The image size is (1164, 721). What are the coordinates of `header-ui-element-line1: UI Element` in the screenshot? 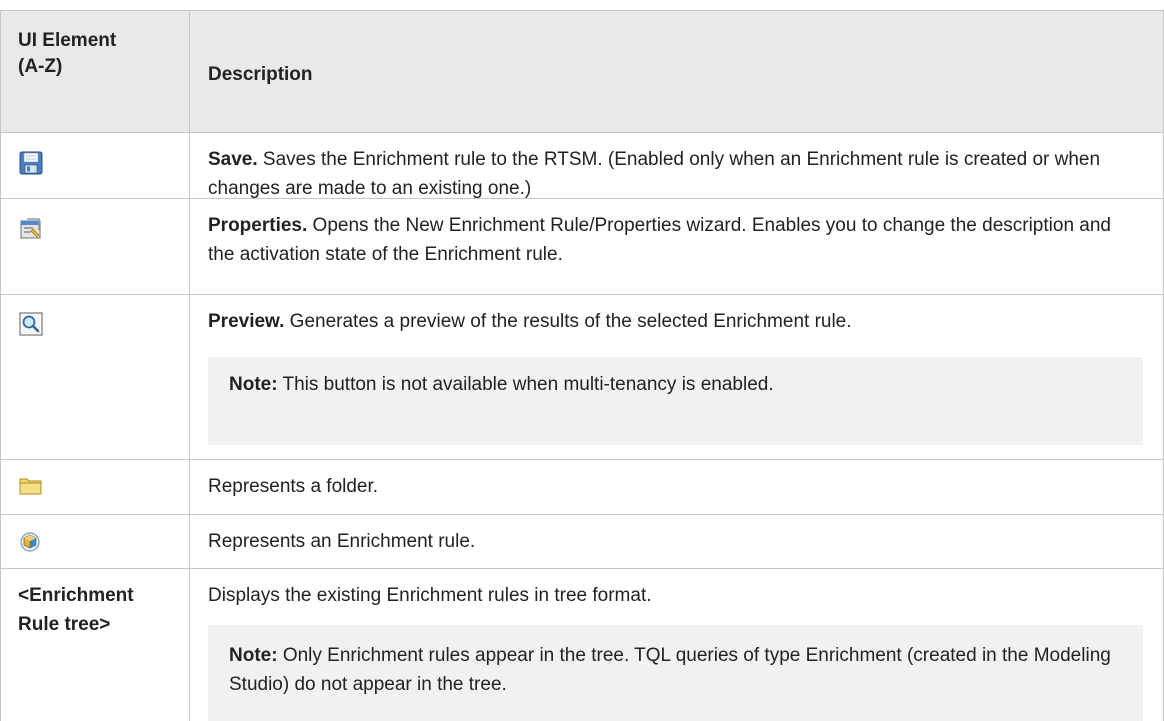 It's located at (67, 40).